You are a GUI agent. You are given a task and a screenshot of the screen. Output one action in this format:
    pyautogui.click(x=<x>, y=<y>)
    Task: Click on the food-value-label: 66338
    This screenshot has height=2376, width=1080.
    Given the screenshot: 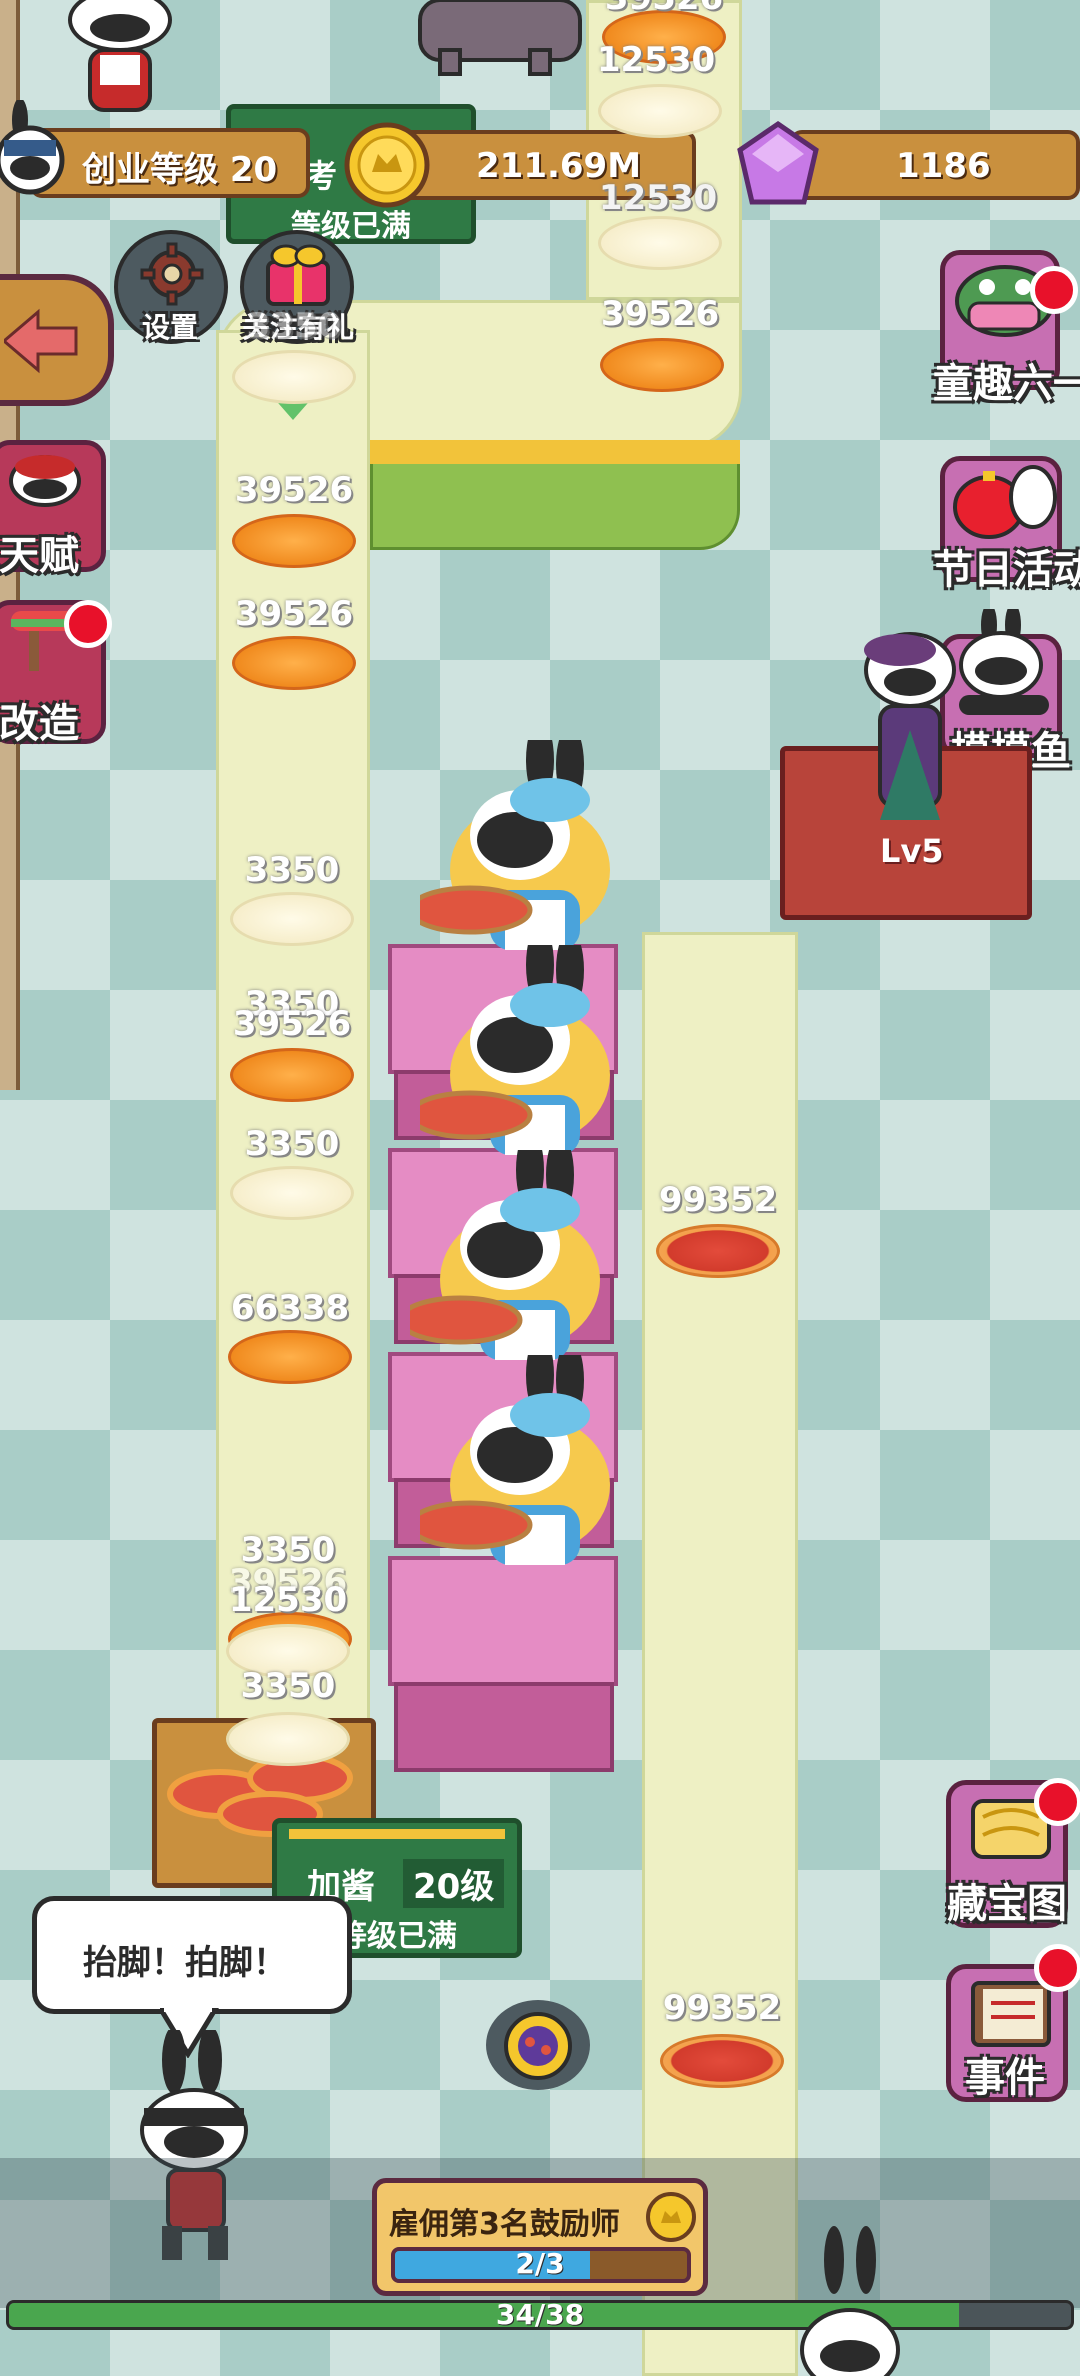 What is the action you would take?
    pyautogui.click(x=290, y=1308)
    